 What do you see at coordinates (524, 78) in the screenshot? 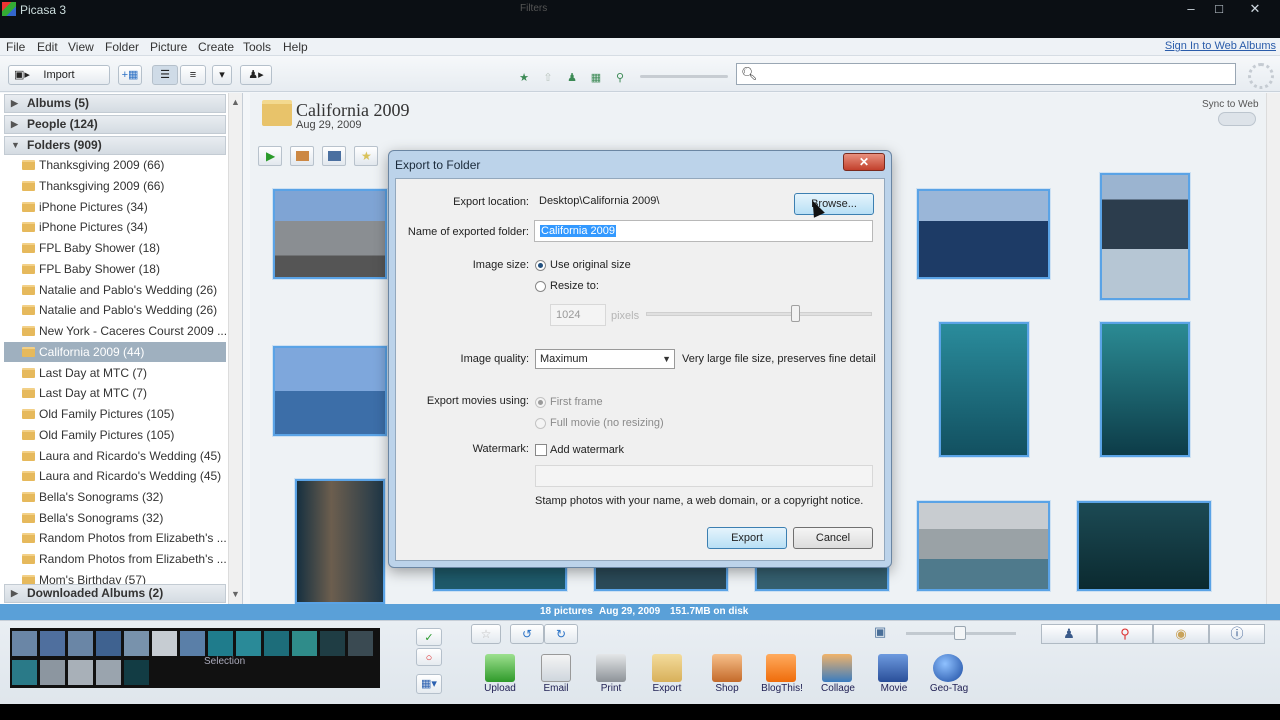
I see `star-filter-icon: ★` at bounding box center [524, 78].